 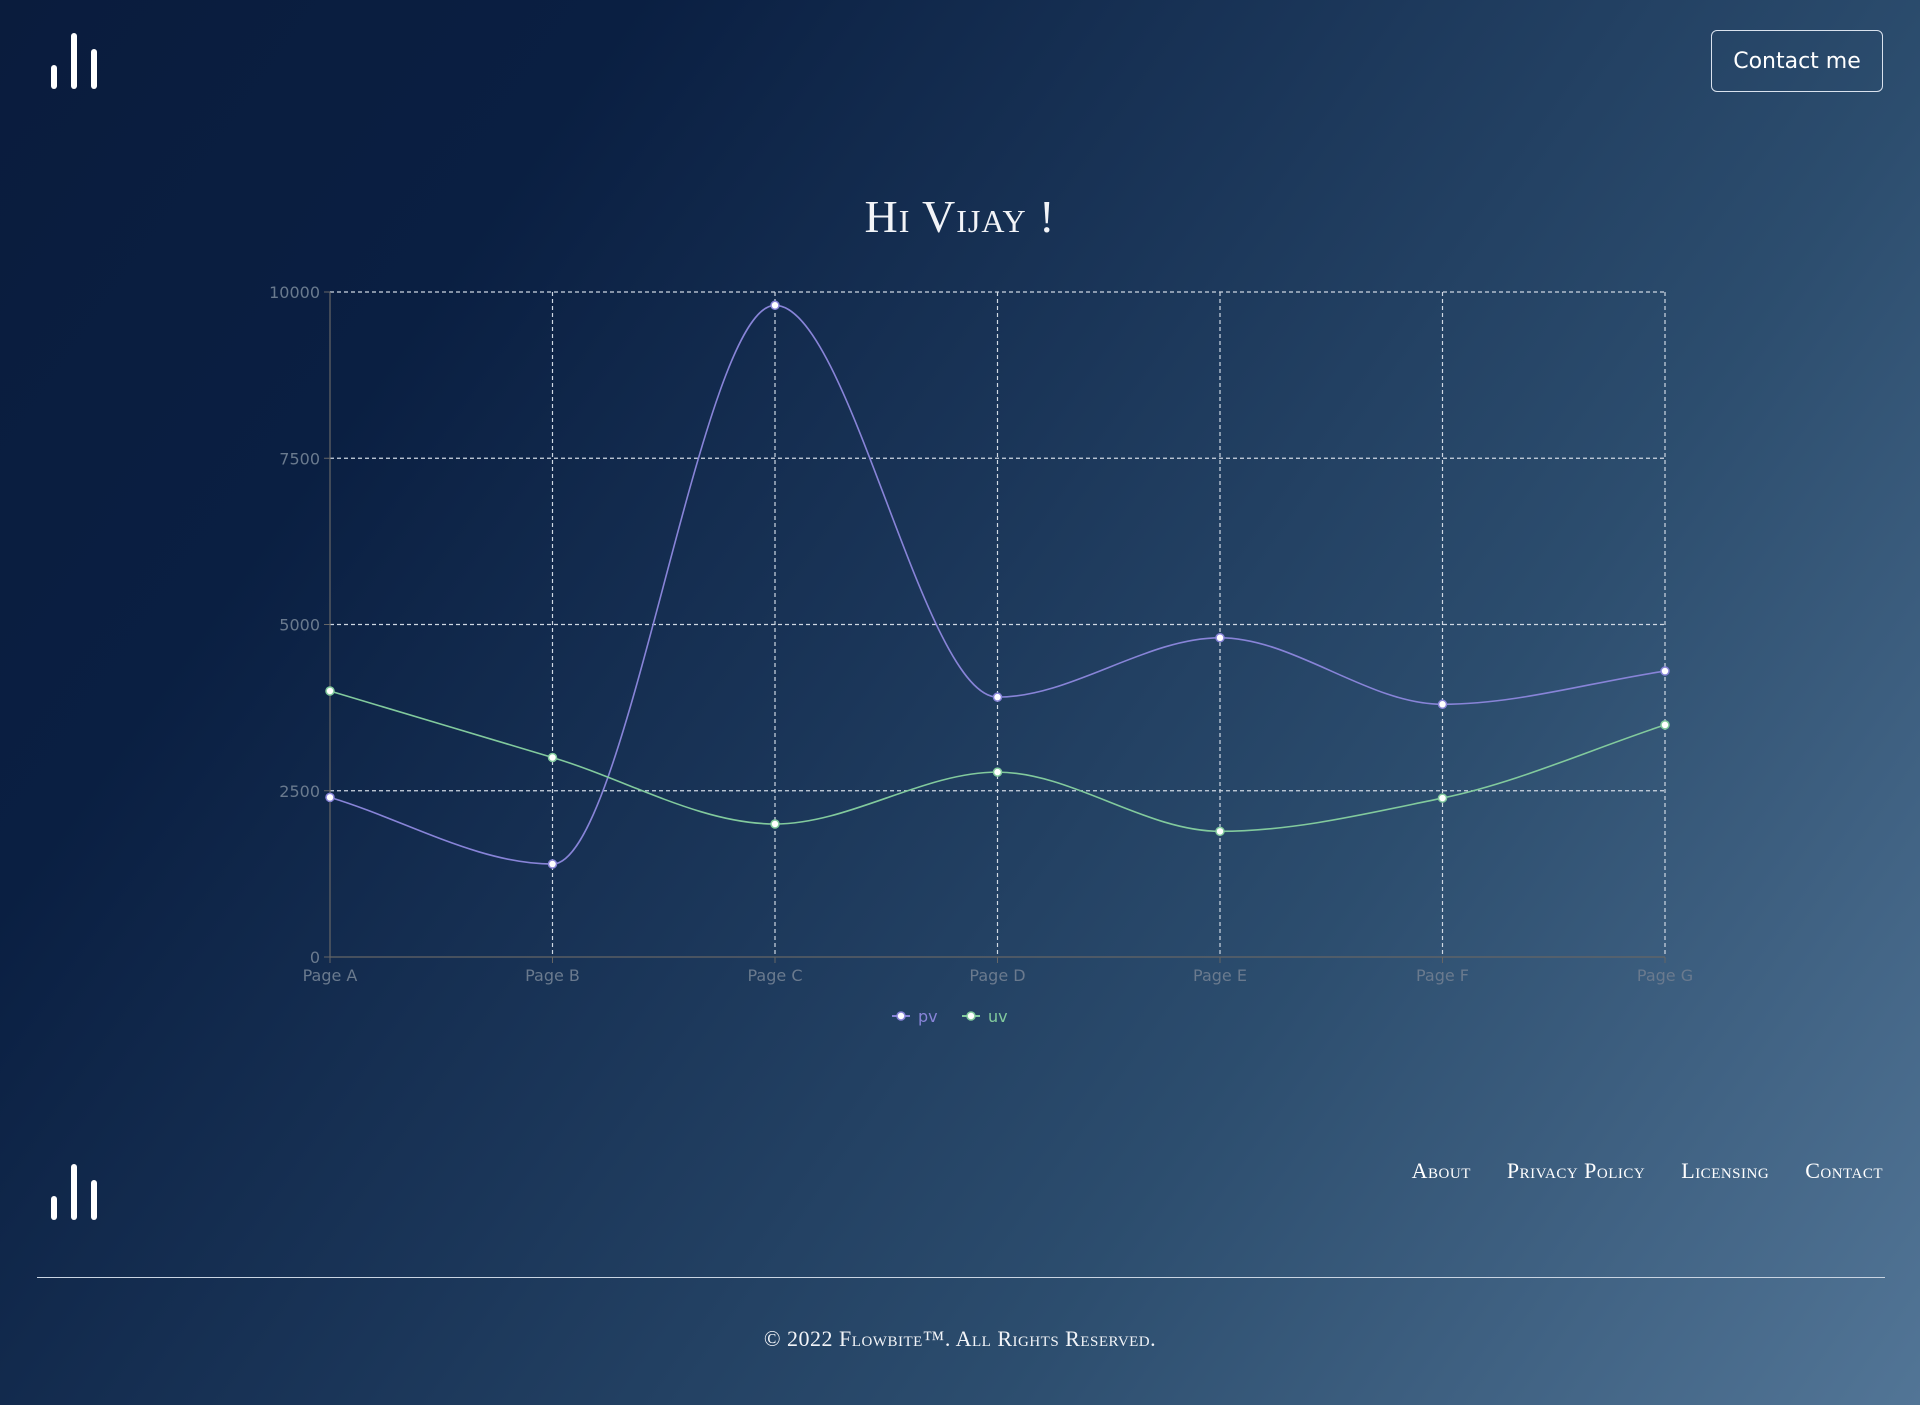 What do you see at coordinates (1576, 1171) in the screenshot?
I see `footer-link-privacy-policy: Privacy Policy` at bounding box center [1576, 1171].